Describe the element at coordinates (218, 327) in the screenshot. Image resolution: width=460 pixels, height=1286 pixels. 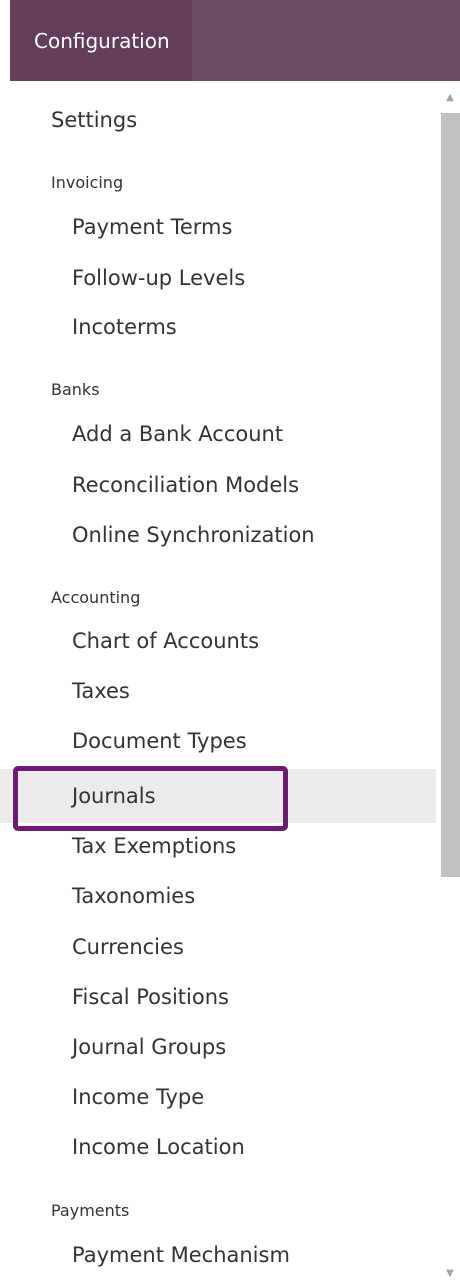
I see `menu-item-incoterms: Incoterms` at that location.